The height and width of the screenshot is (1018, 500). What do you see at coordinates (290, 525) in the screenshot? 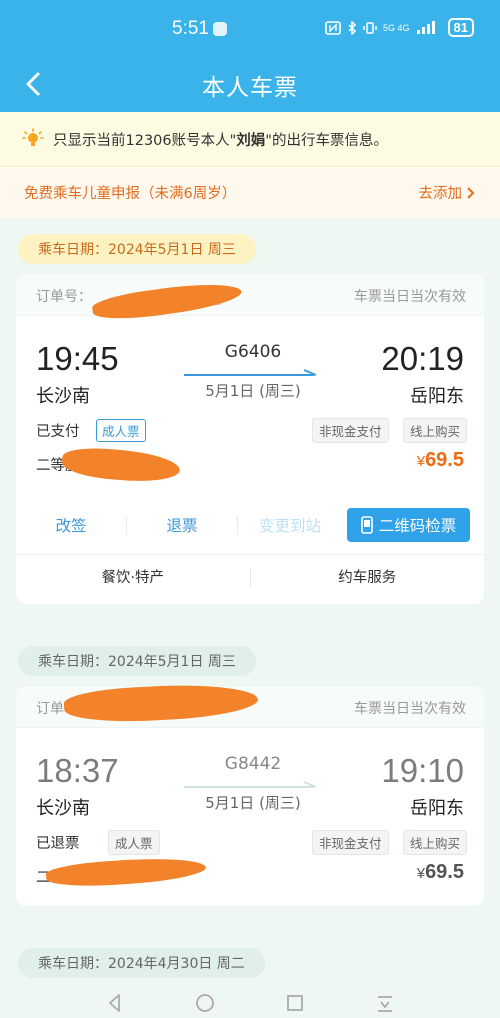
I see `change-station-button: 变更到站` at bounding box center [290, 525].